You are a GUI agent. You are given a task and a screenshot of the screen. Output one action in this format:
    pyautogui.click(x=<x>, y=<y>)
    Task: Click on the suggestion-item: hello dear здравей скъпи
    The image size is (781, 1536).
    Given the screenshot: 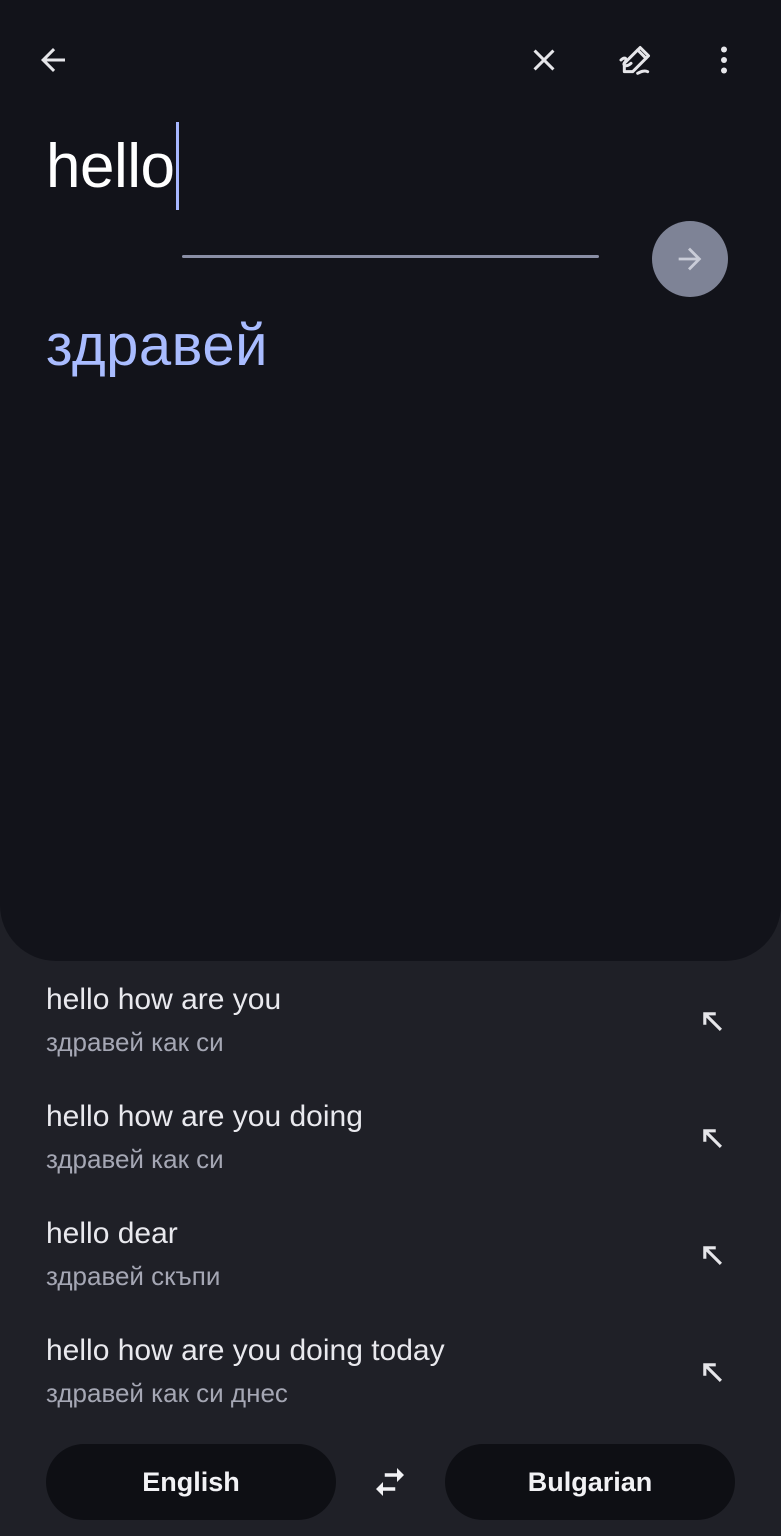 What is the action you would take?
    pyautogui.click(x=390, y=1253)
    